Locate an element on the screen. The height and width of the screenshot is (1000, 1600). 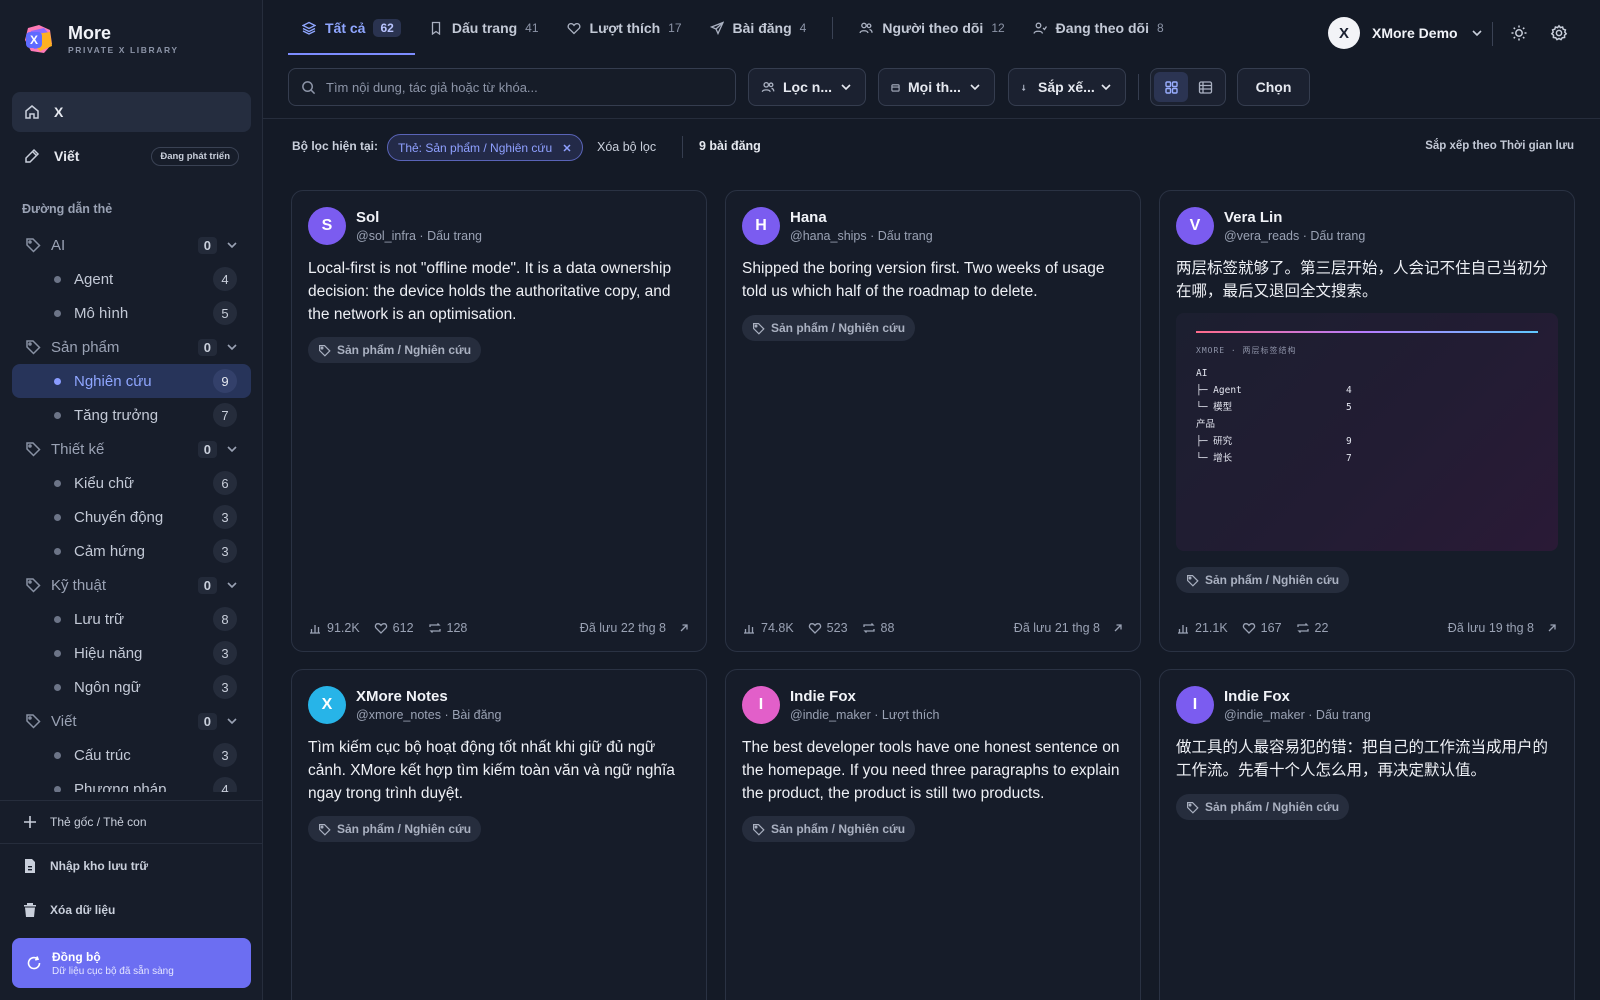
list-view-button is located at coordinates (1205, 87).